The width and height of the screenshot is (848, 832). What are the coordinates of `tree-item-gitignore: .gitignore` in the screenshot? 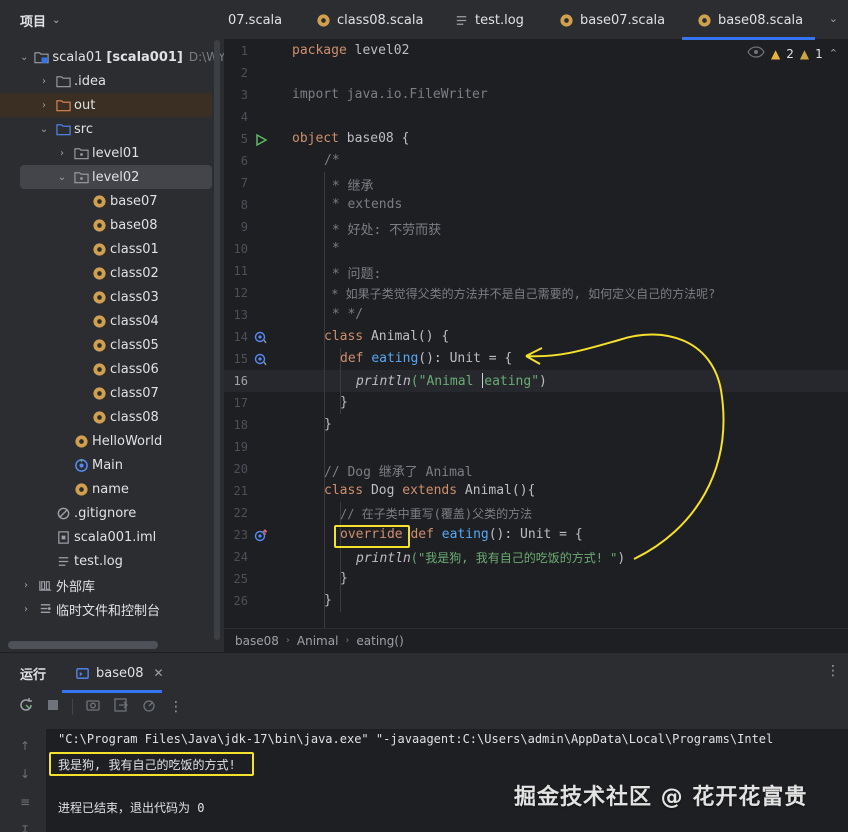 It's located at (106, 513).